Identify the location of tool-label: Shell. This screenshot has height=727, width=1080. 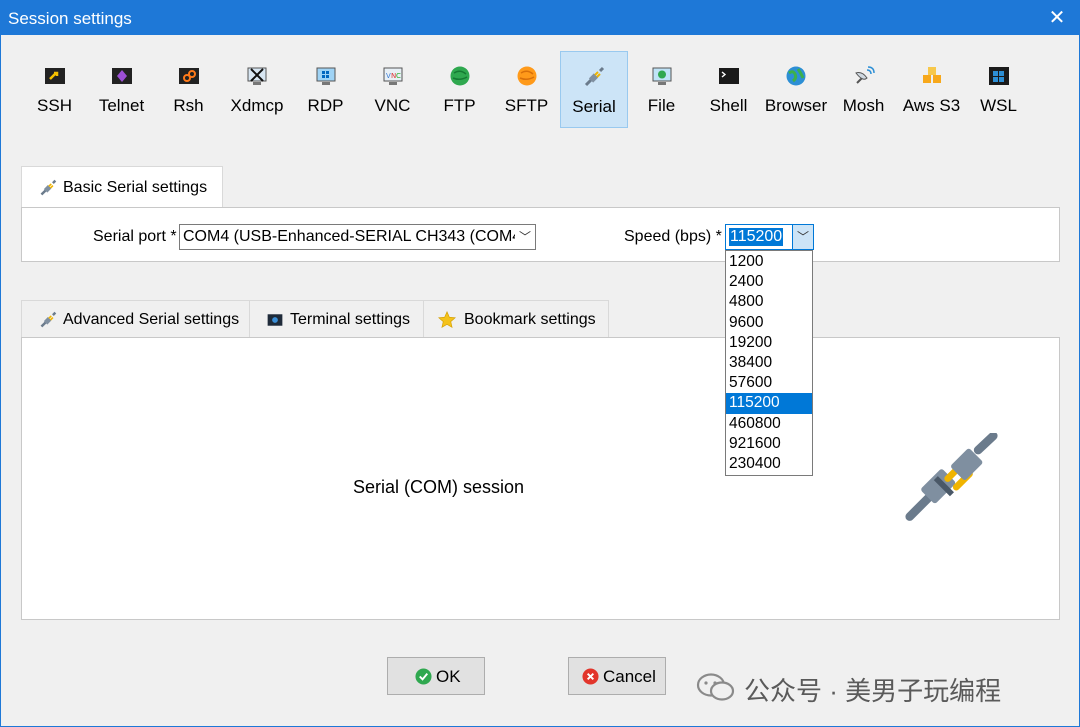
(728, 105).